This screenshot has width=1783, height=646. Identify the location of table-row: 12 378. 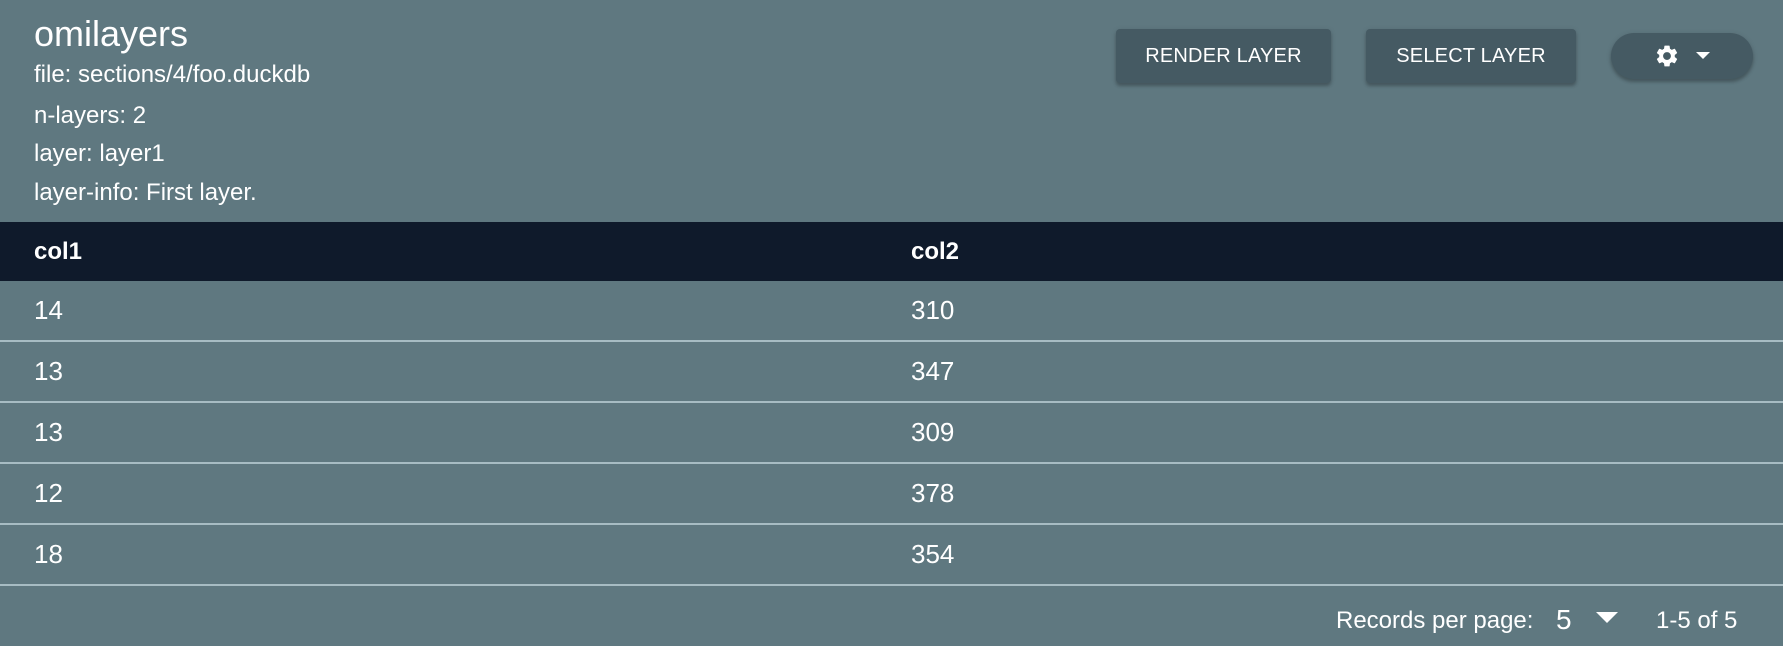
(891, 494).